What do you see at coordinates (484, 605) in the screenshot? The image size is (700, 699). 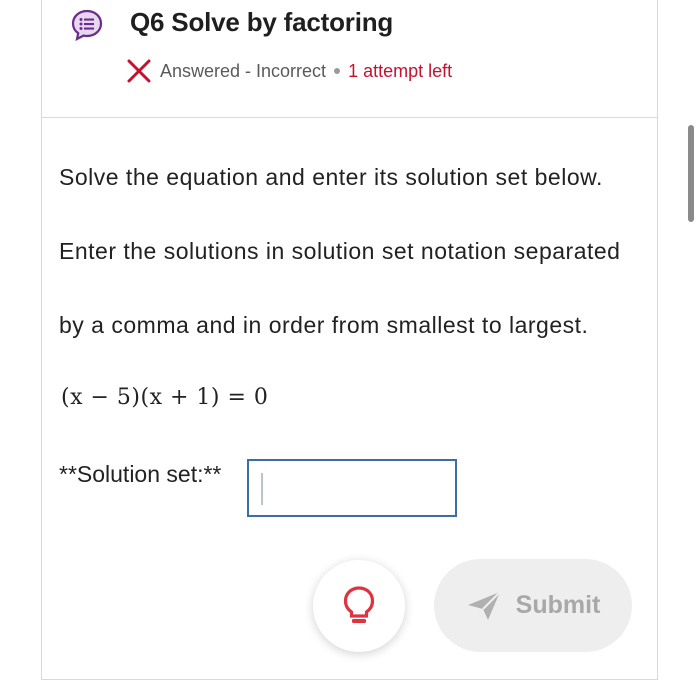 I see `send-icon` at bounding box center [484, 605].